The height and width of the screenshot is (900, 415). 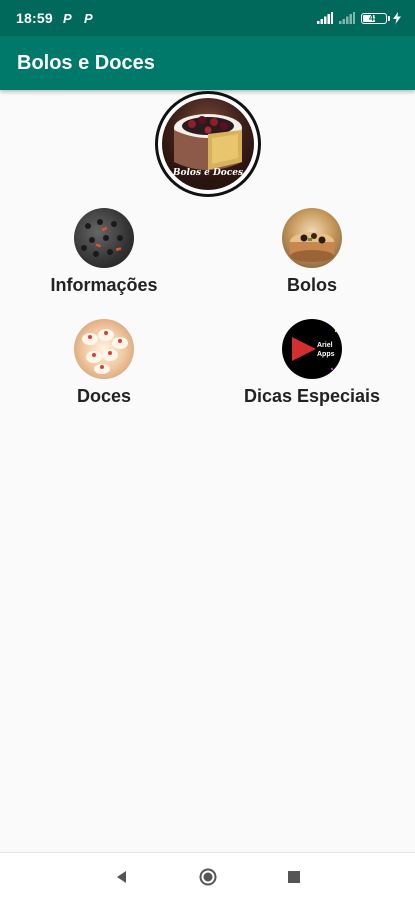 I want to click on system-nav-bar, so click(x=207, y=876).